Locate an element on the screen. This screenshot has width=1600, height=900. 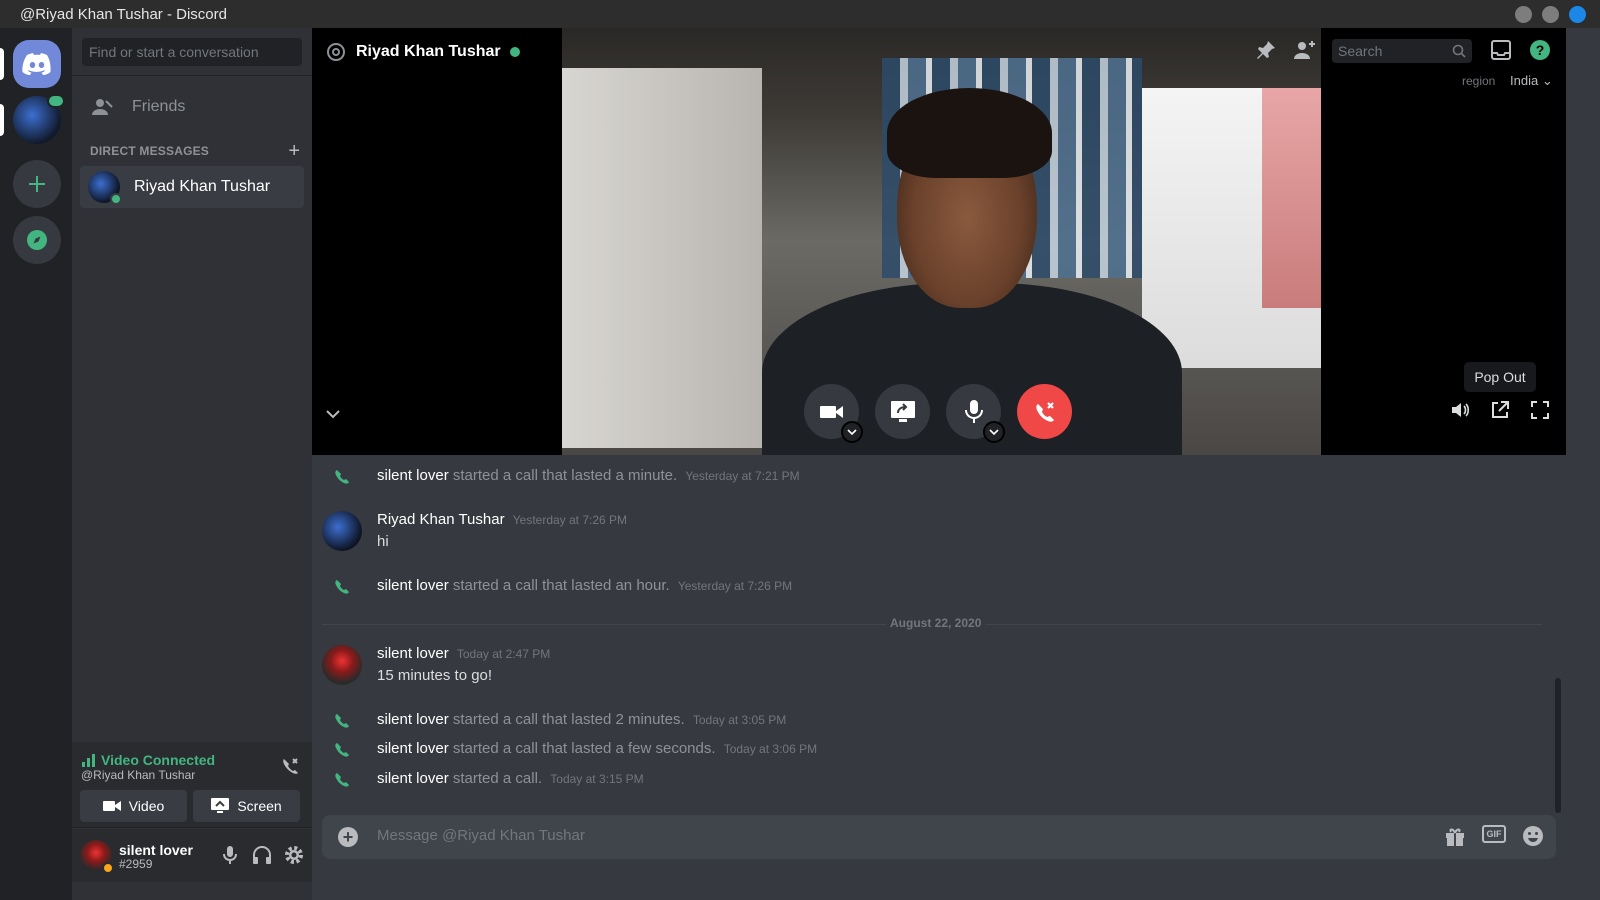
gif-button: GIF is located at coordinates (1494, 834).